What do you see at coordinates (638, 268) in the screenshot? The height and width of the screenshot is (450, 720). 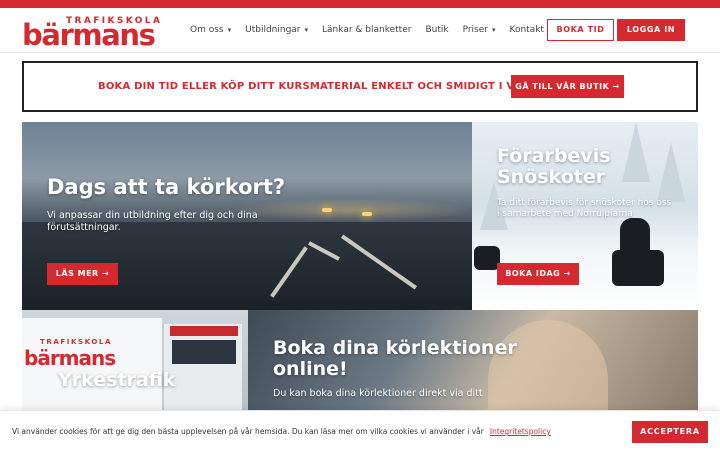 I see `snowmobile-image` at bounding box center [638, 268].